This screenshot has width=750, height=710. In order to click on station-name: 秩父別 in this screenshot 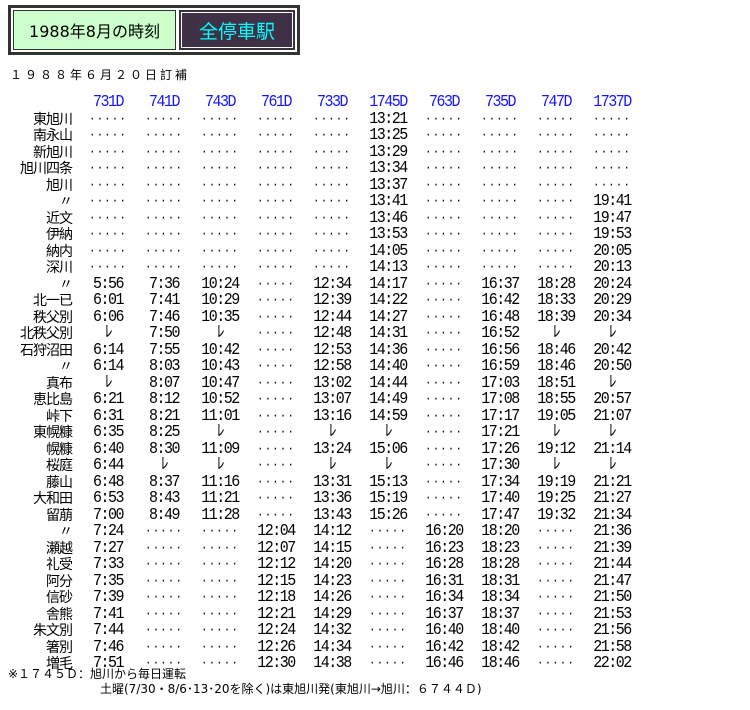, I will do `click(53, 317)`.